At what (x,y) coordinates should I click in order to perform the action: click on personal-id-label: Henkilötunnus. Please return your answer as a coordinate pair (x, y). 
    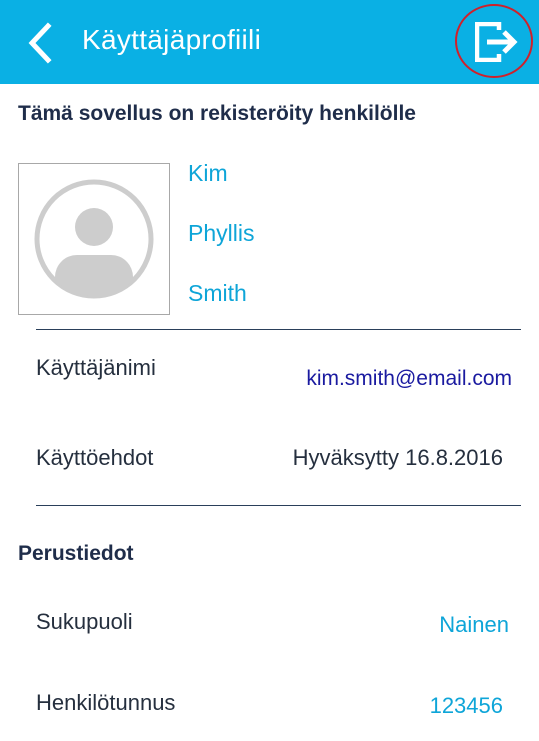
    Looking at the image, I should click on (106, 702).